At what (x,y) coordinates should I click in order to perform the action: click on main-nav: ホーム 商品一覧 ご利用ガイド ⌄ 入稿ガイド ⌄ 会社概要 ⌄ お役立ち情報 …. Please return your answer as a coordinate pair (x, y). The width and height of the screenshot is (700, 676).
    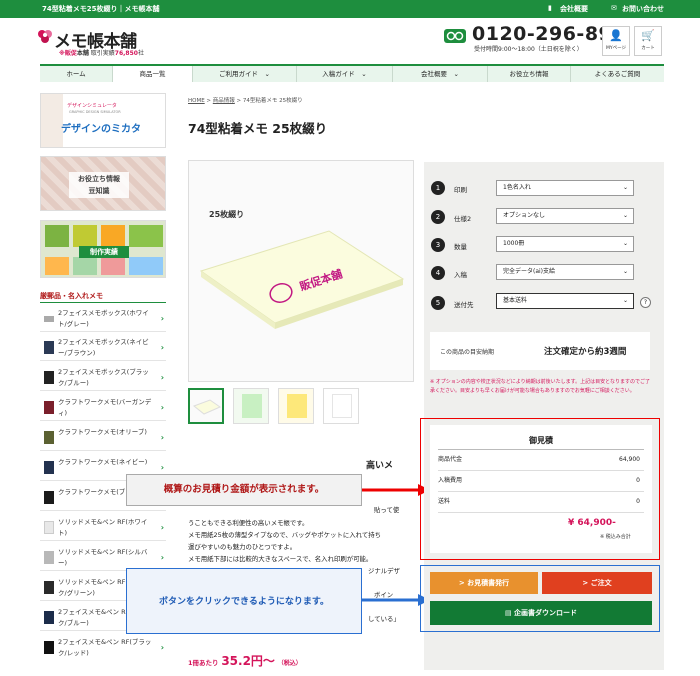
    Looking at the image, I should click on (352, 73).